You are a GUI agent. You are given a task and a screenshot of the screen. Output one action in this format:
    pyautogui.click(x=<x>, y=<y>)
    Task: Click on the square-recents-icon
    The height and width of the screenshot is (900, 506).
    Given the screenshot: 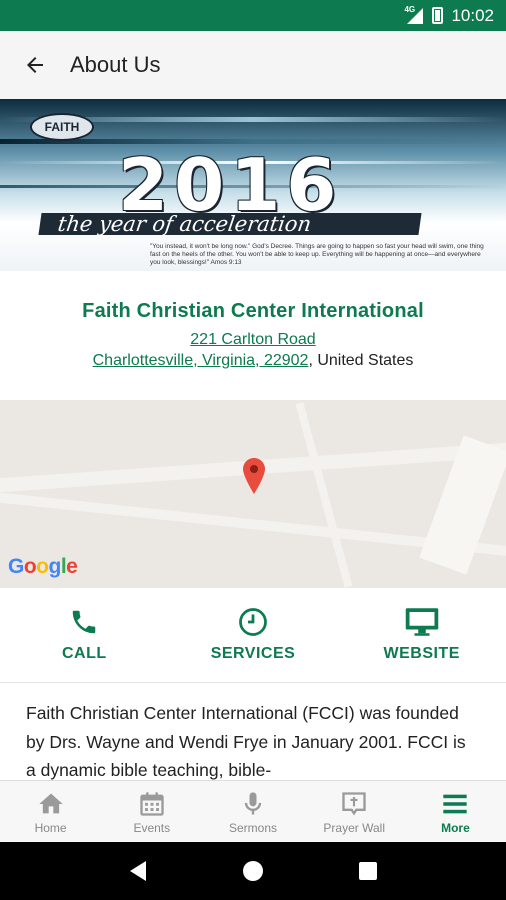 What is the action you would take?
    pyautogui.click(x=368, y=871)
    